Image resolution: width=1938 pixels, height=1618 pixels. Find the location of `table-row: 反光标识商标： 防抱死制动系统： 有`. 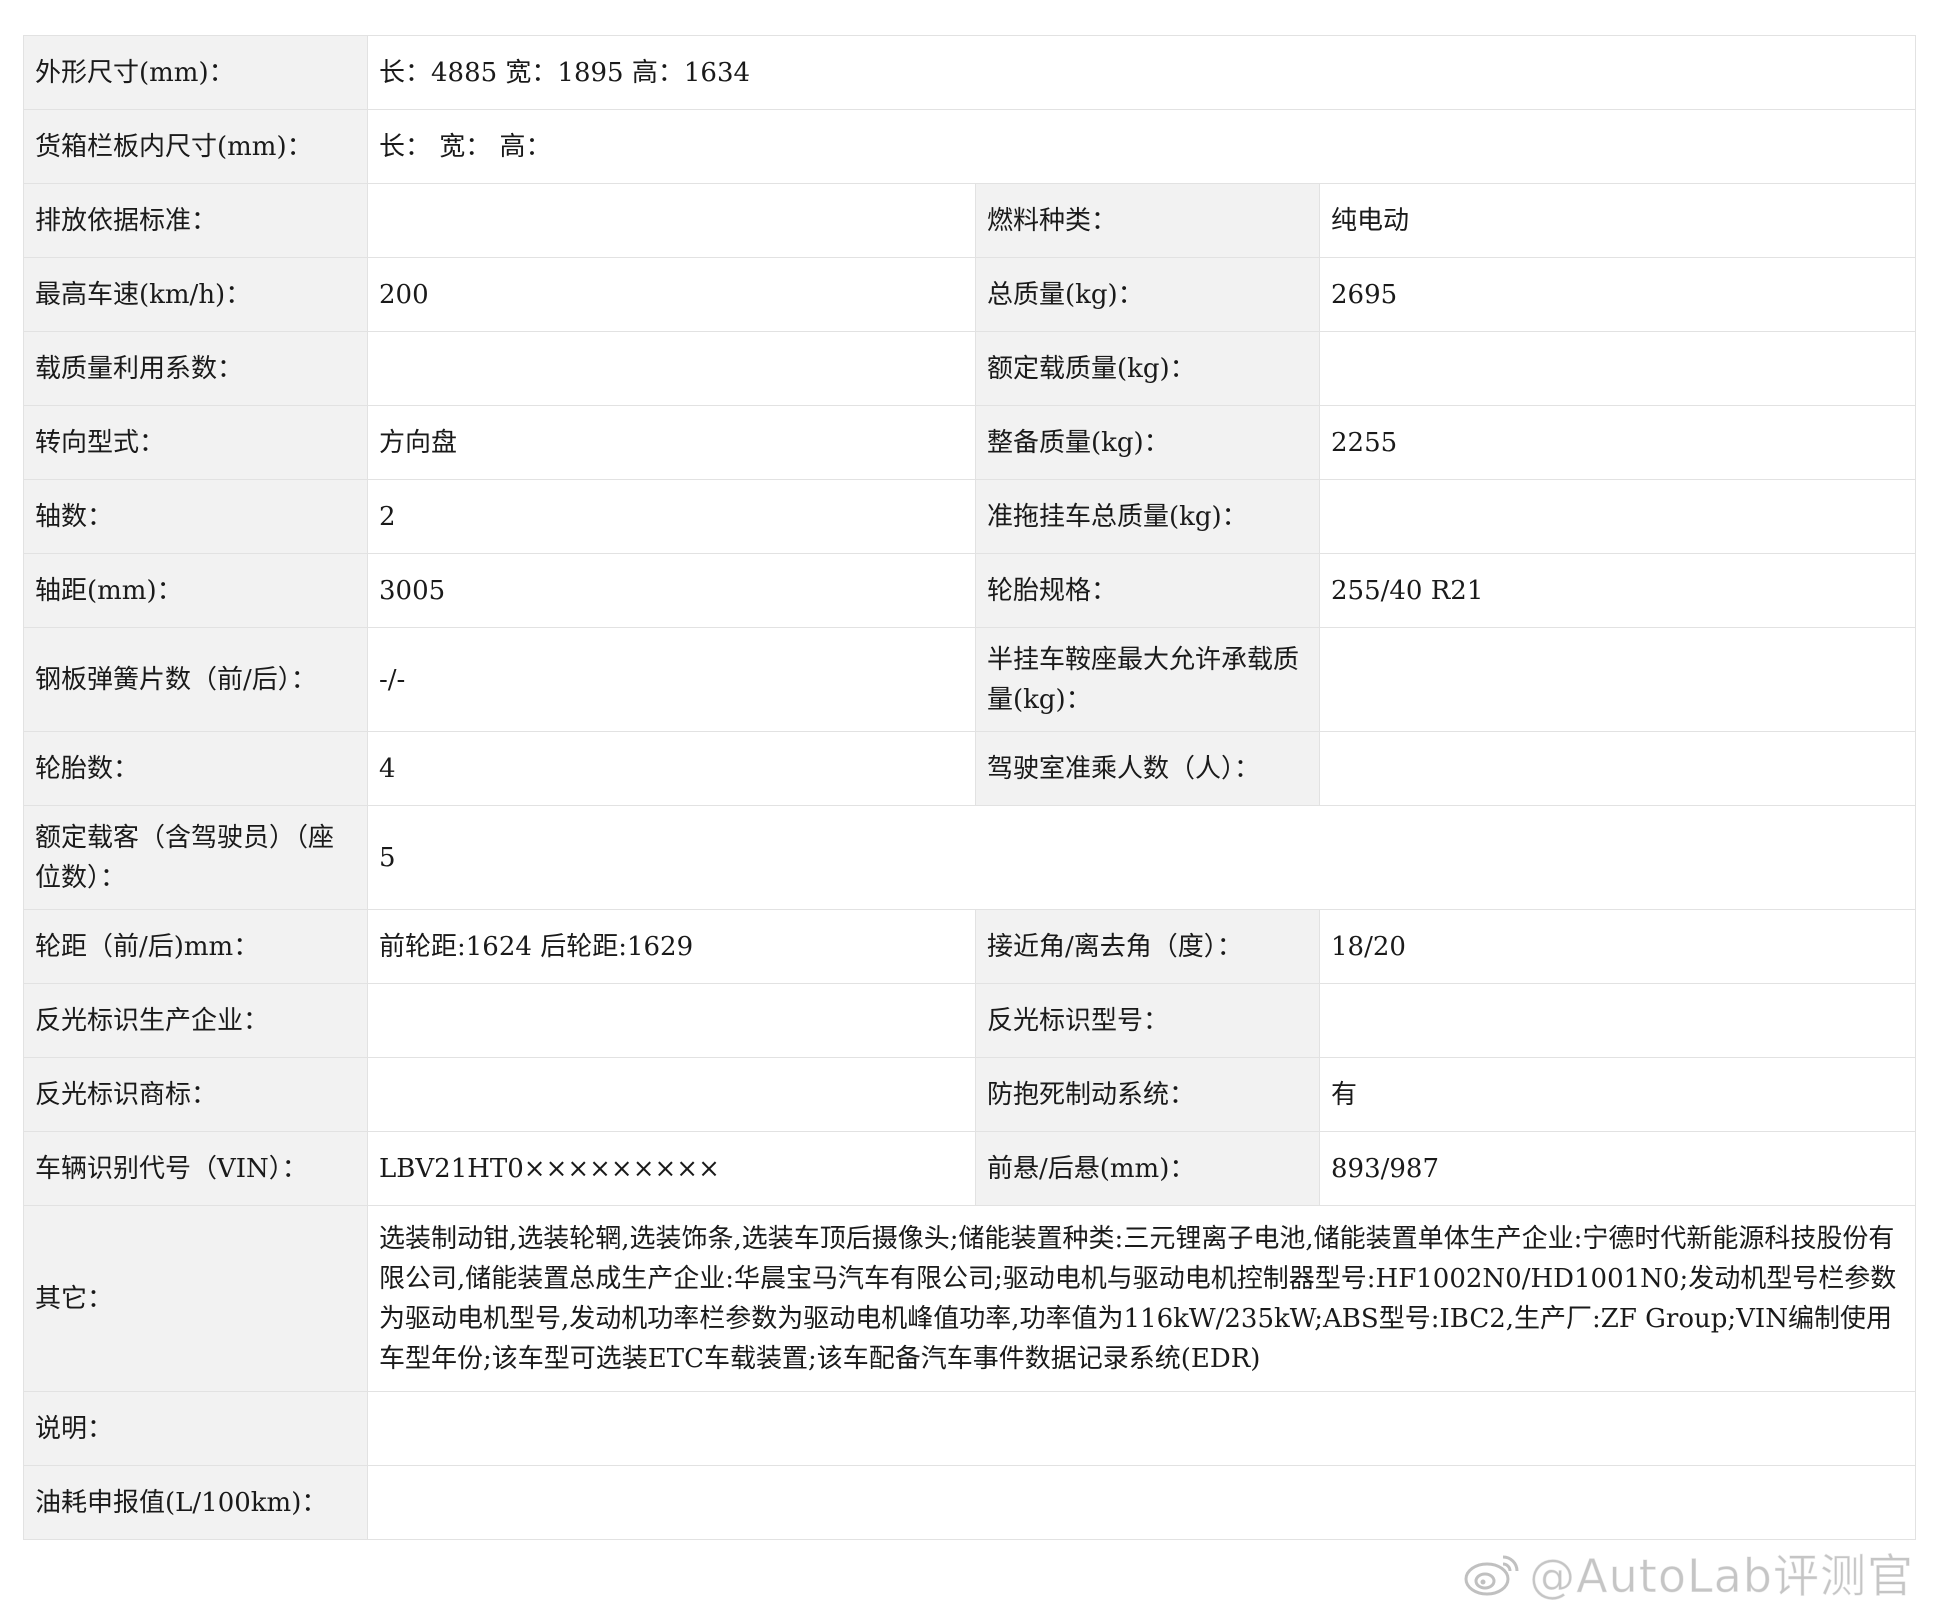

table-row: 反光标识商标： 防抱死制动系统： 有 is located at coordinates (970, 1094).